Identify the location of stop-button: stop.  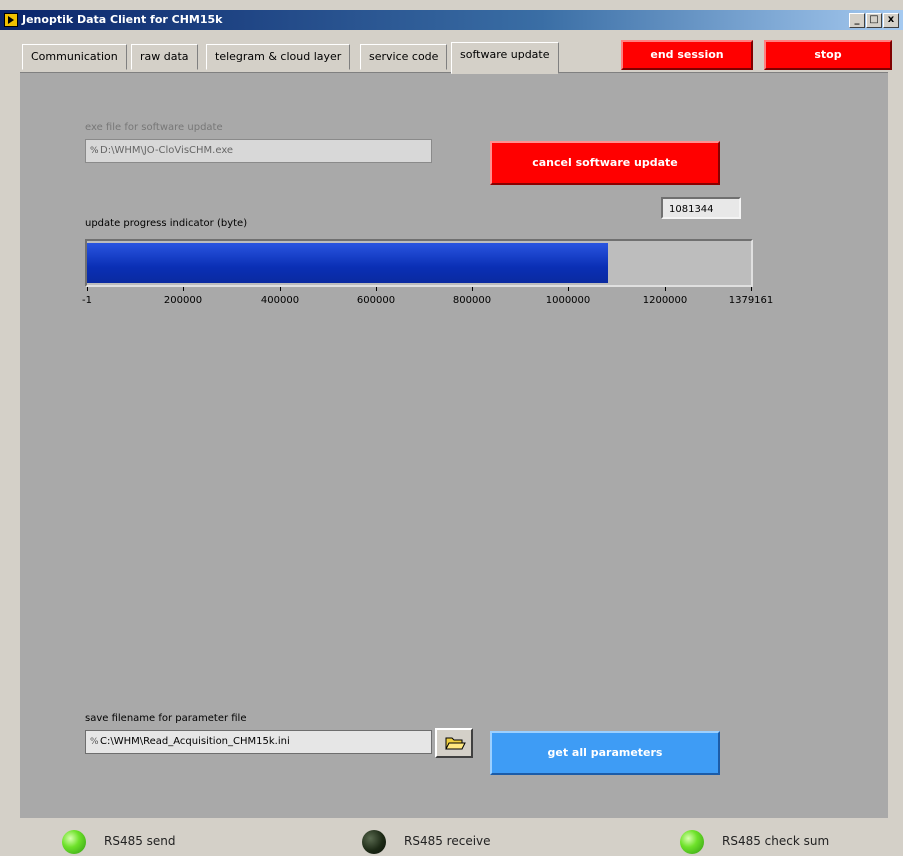
(828, 55).